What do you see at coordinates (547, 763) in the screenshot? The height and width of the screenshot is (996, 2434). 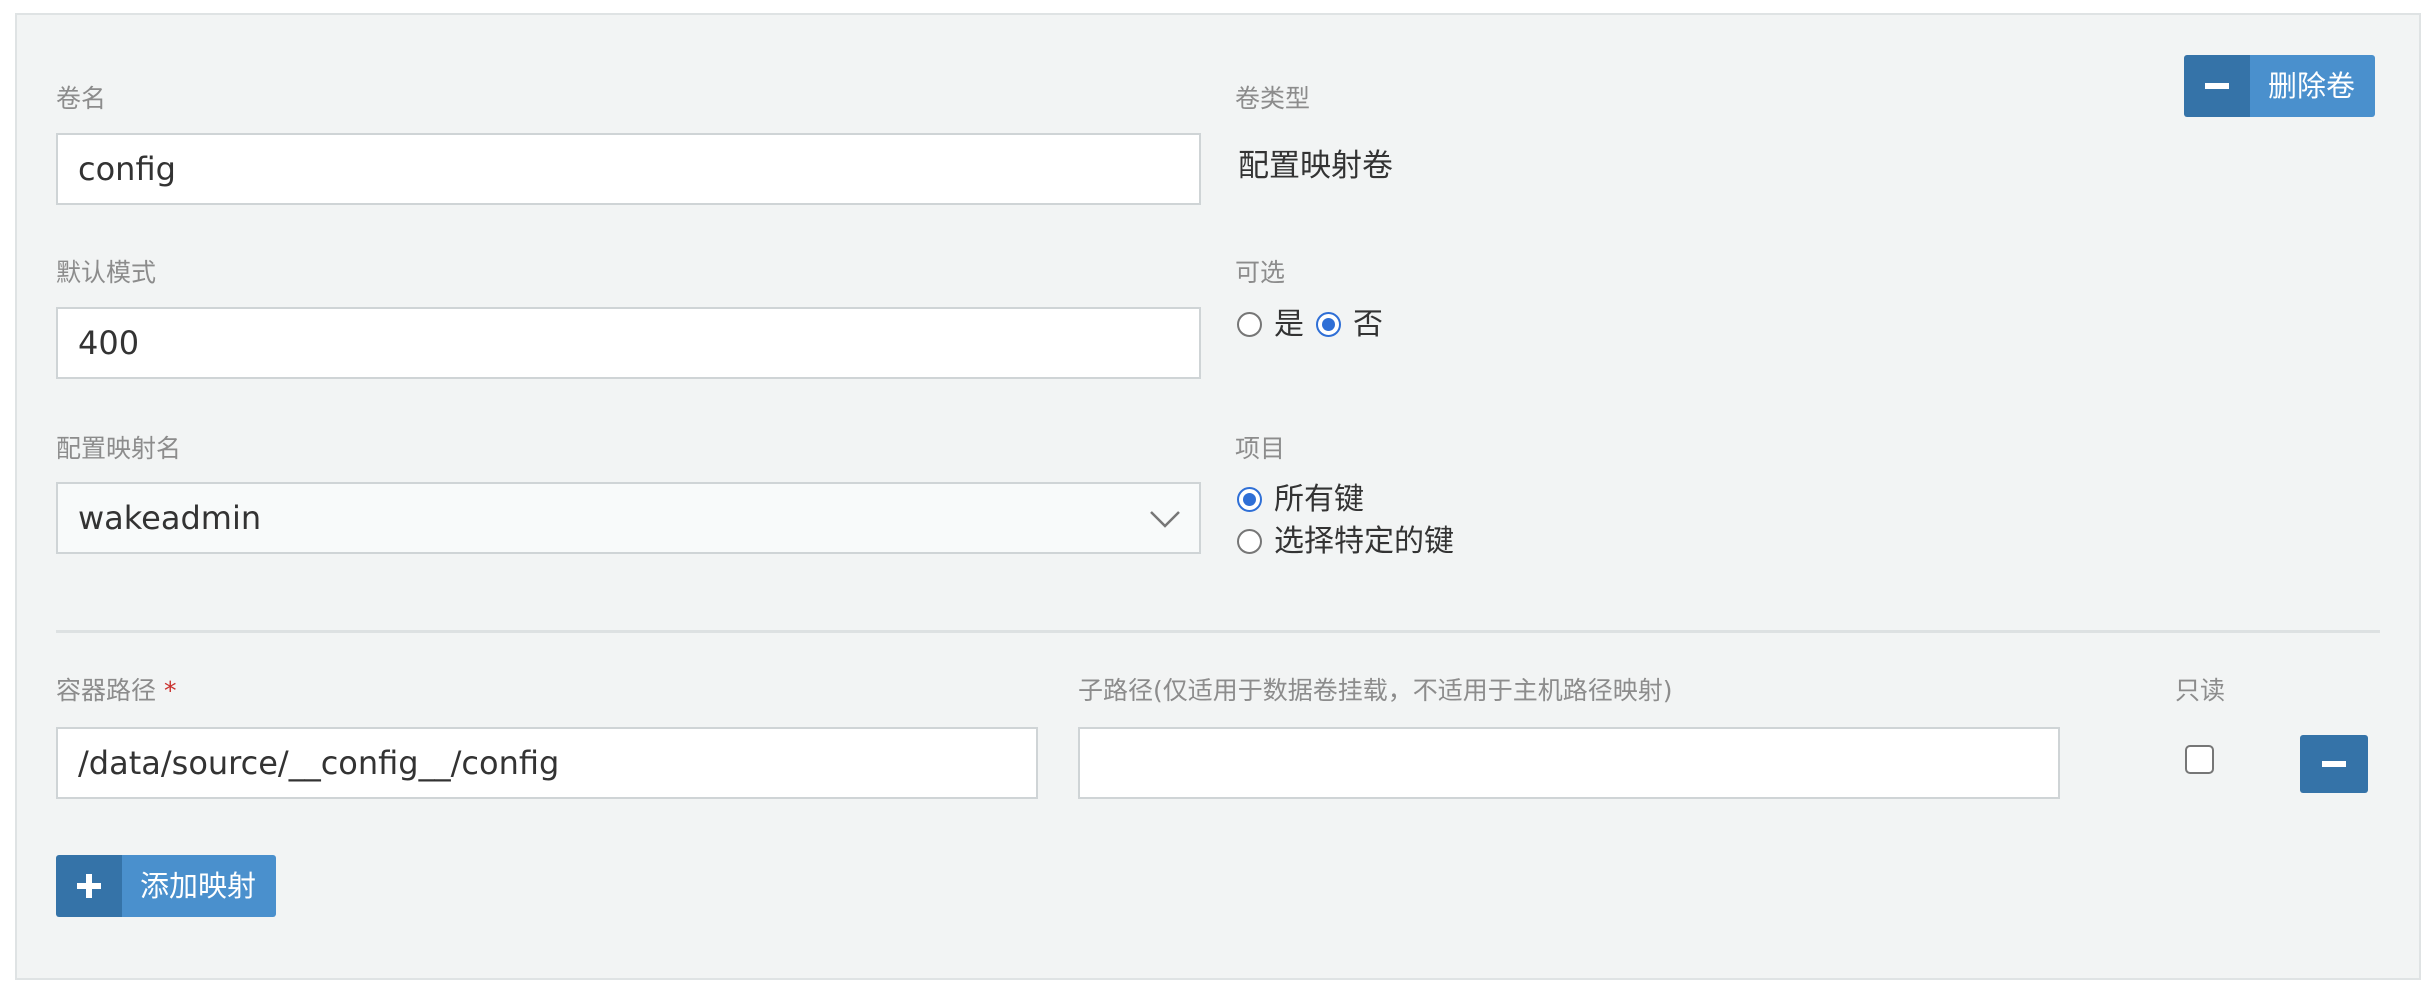 I see `container-path-input: /data/source/__config__/config` at bounding box center [547, 763].